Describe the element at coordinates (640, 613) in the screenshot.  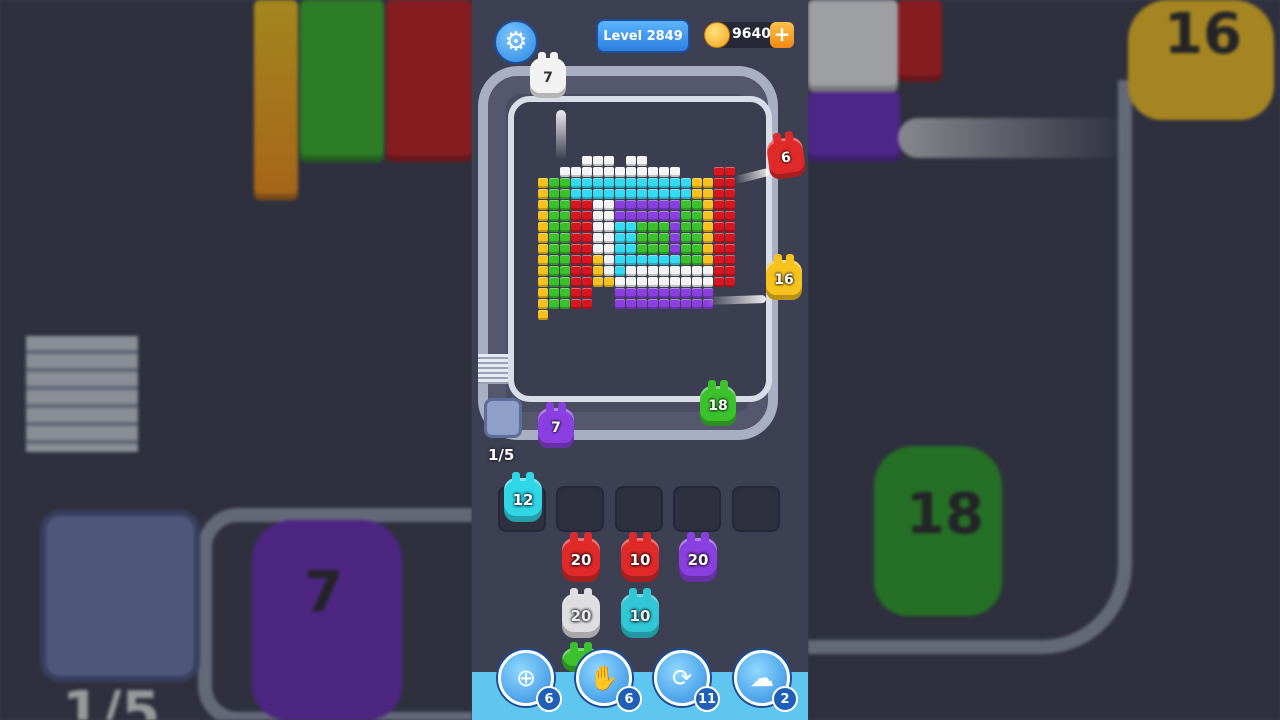
I see `queue-piece-cyan: 10` at that location.